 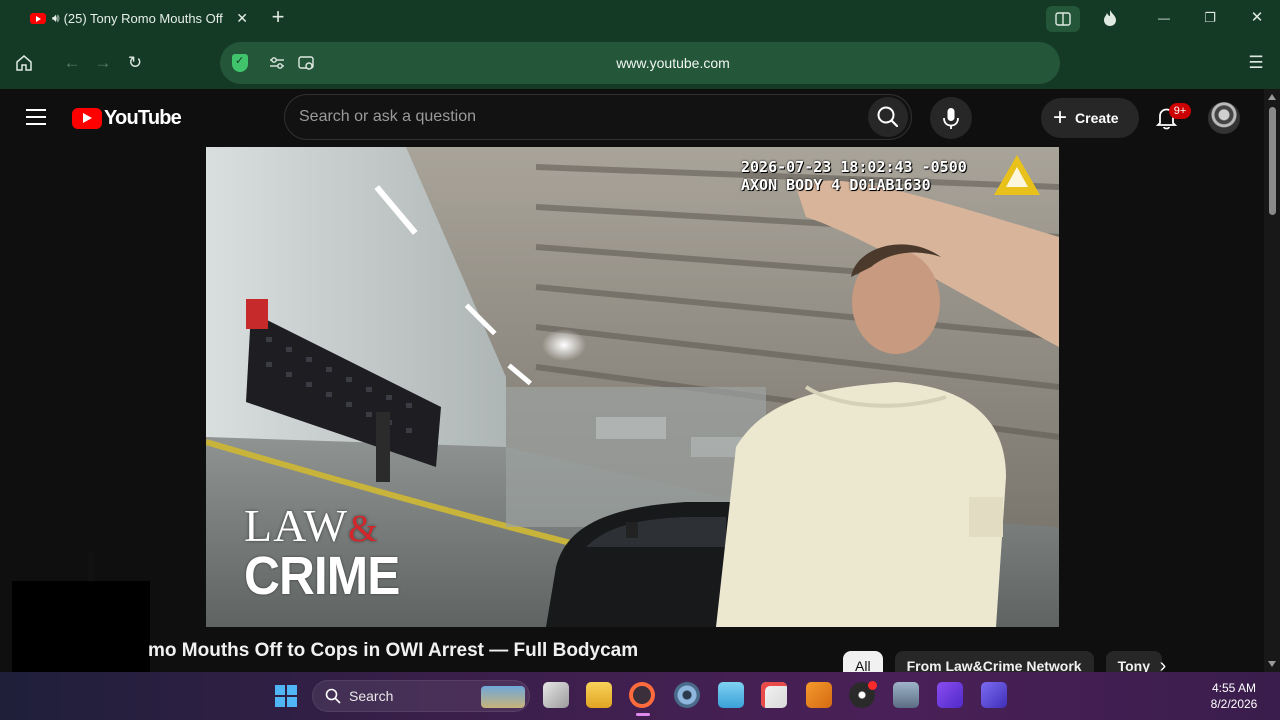 I want to click on page-scrollbar, so click(x=1272, y=380).